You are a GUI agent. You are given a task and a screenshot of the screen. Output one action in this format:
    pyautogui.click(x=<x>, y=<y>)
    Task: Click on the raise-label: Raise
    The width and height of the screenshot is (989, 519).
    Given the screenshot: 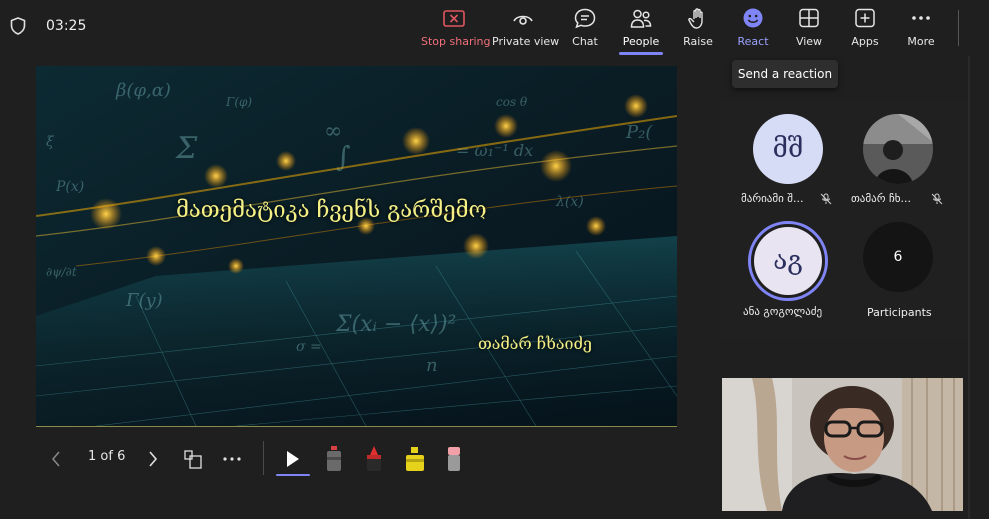 What is the action you would take?
    pyautogui.click(x=698, y=41)
    